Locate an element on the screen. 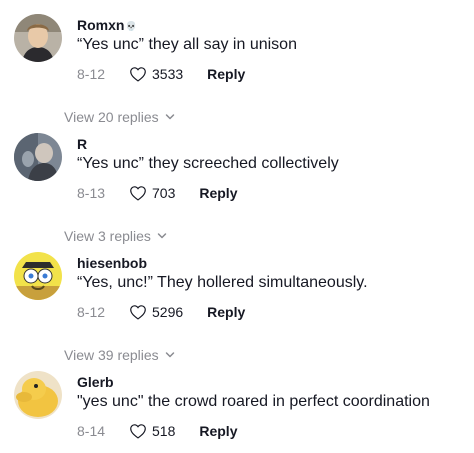 Image resolution: width=474 pixels, height=453 pixels. username: R is located at coordinates (82, 144).